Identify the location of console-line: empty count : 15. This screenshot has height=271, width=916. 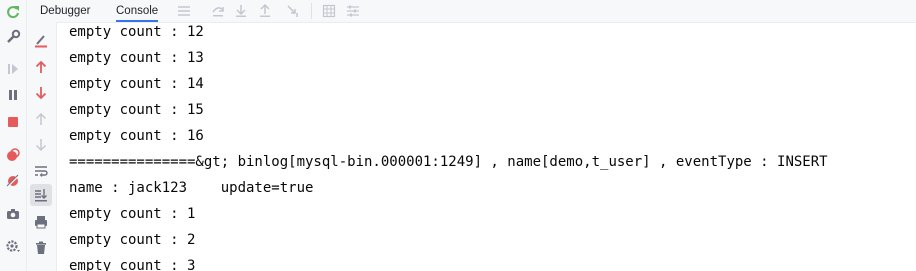
(136, 110).